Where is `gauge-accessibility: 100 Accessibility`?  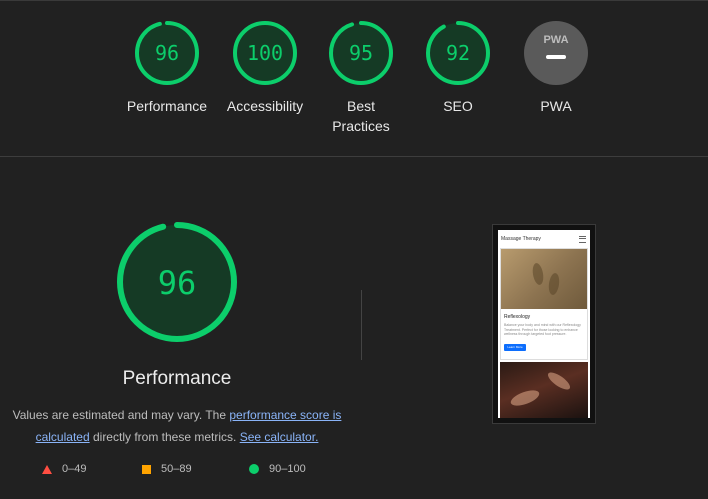 gauge-accessibility: 100 Accessibility is located at coordinates (265, 68).